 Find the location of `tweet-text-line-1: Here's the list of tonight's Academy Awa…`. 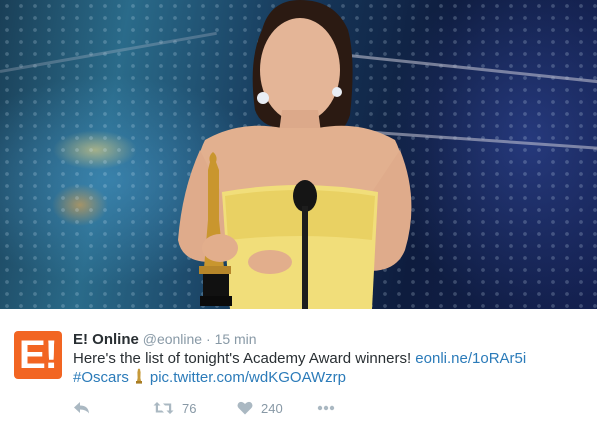

tweet-text-line-1: Here's the list of tonight's Academy Awa… is located at coordinates (330, 358).